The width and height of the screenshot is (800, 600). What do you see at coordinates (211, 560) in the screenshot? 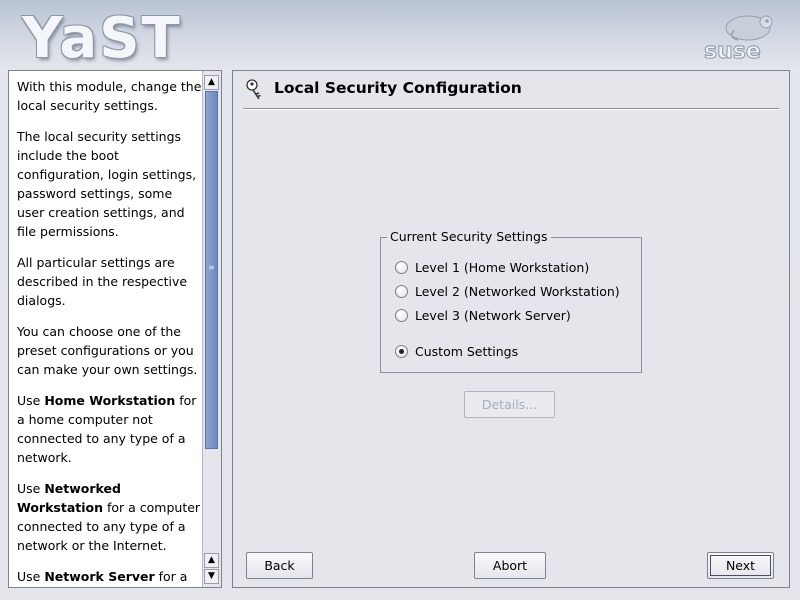
I see `scroll-up-arrow-icon-2: ▲` at bounding box center [211, 560].